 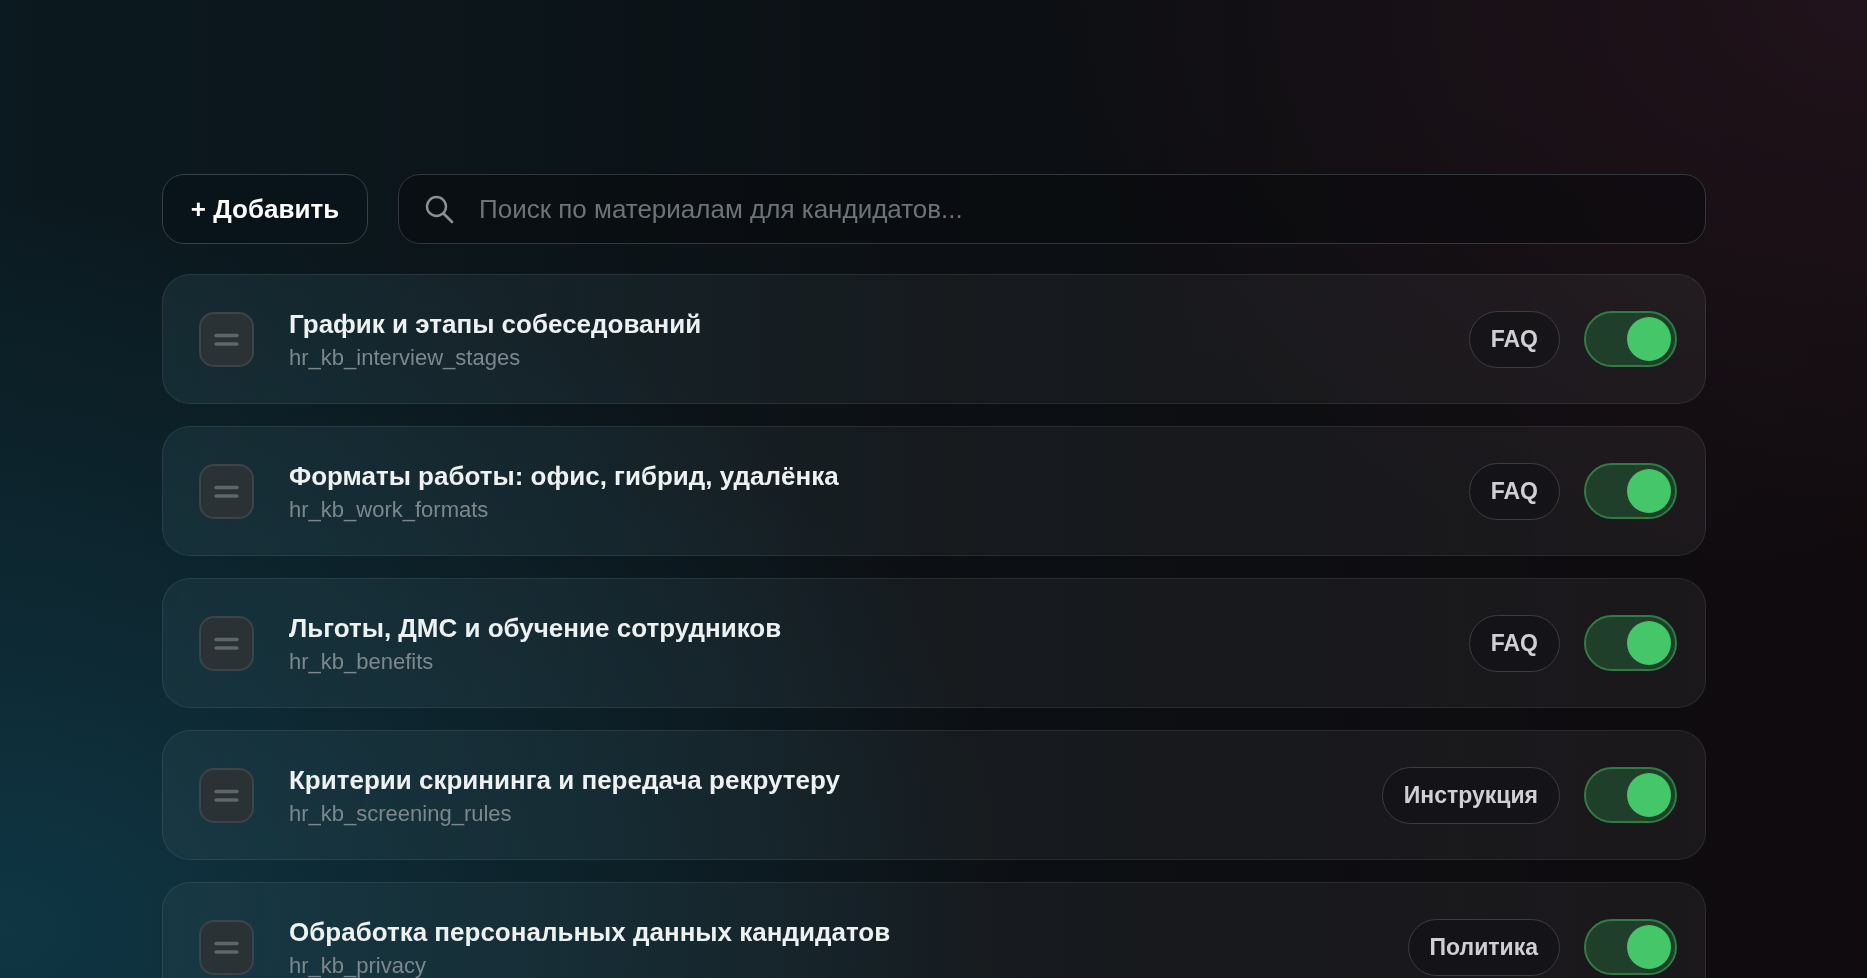 I want to click on item-key: hr_kb_interview_stages, so click(x=879, y=357).